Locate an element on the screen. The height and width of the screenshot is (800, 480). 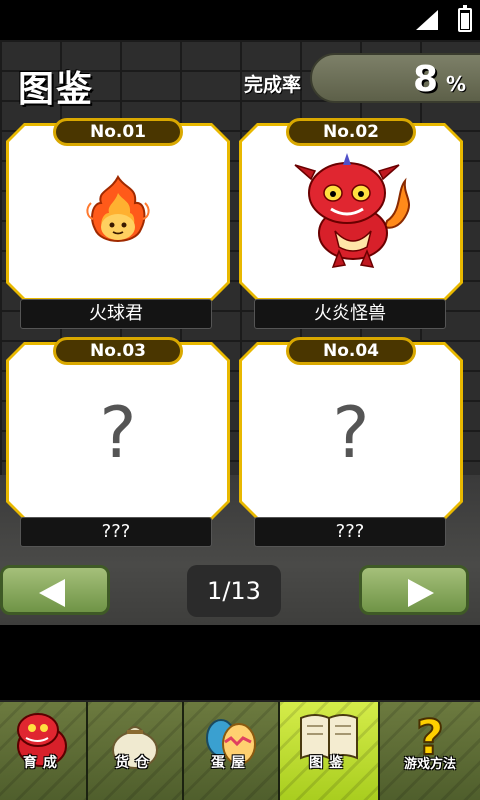
completion-rate-box: 8 % is located at coordinates (395, 78).